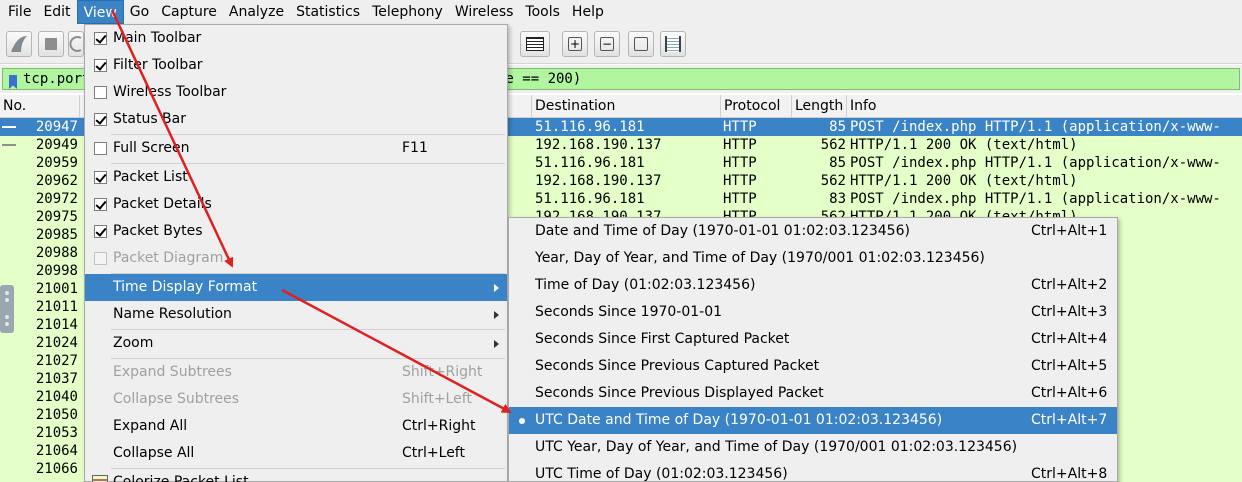 This screenshot has width=1242, height=482. I want to click on view-expand-subtrees: Expand Subtrees Shift+Right, so click(298, 372).